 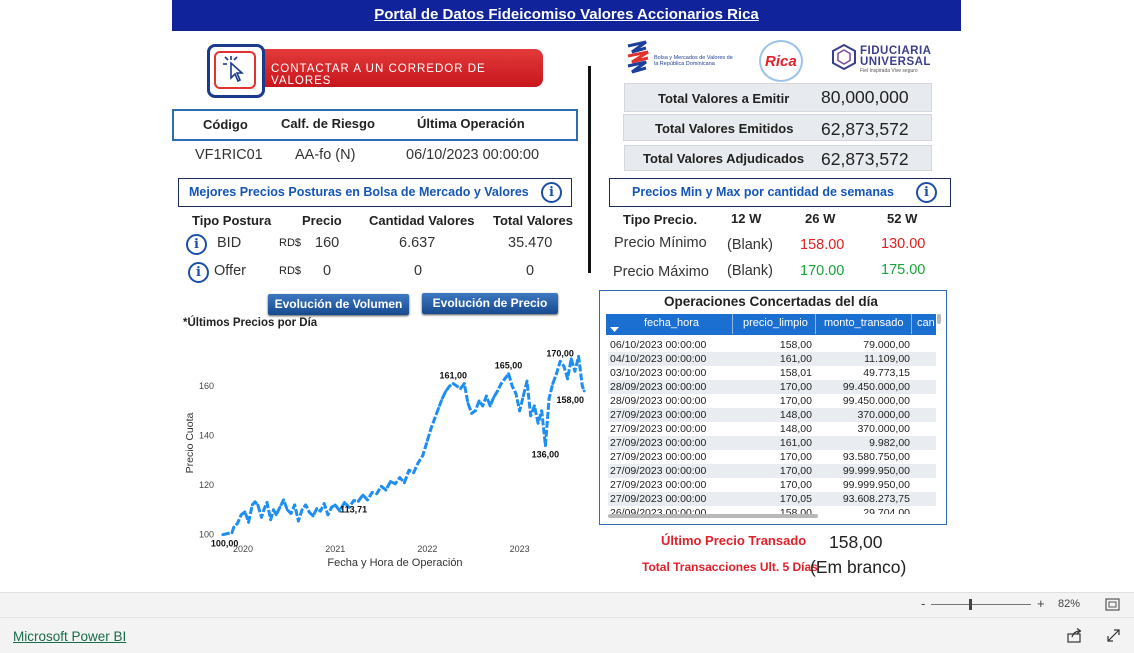 What do you see at coordinates (777, 127) in the screenshot?
I see `total-emitidos-card: Total Valores Emitidos 62,873,572` at bounding box center [777, 127].